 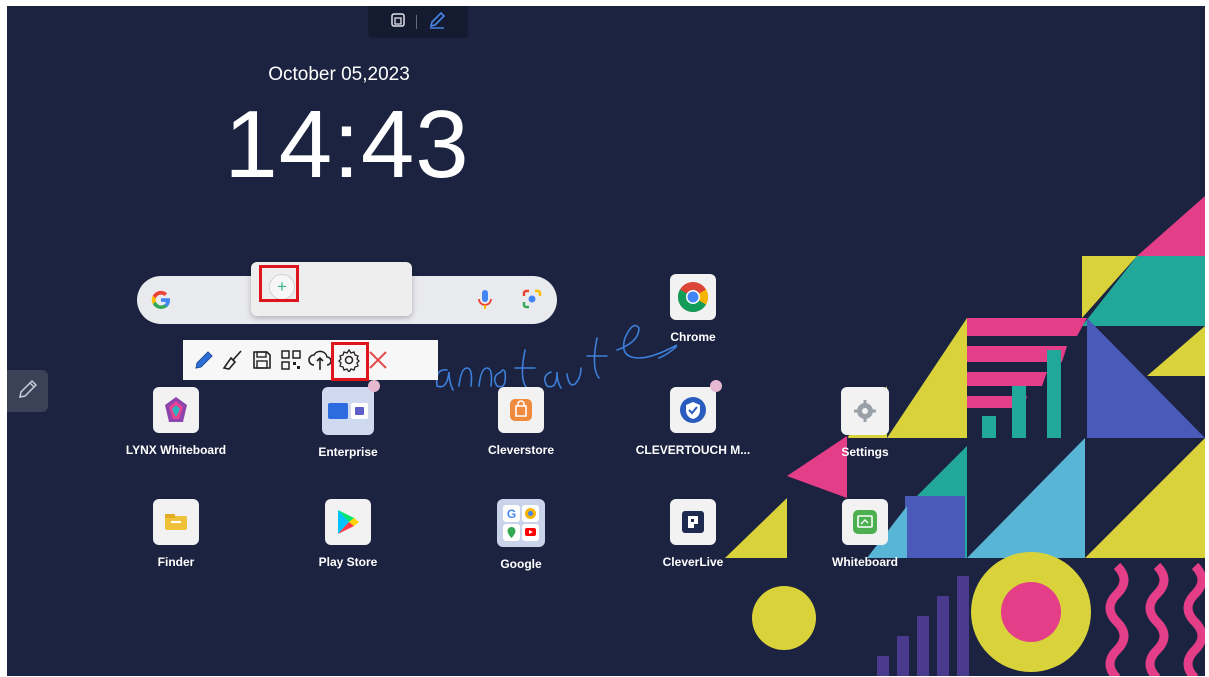 I want to click on app-google-folder: G Google, so click(x=521, y=535).